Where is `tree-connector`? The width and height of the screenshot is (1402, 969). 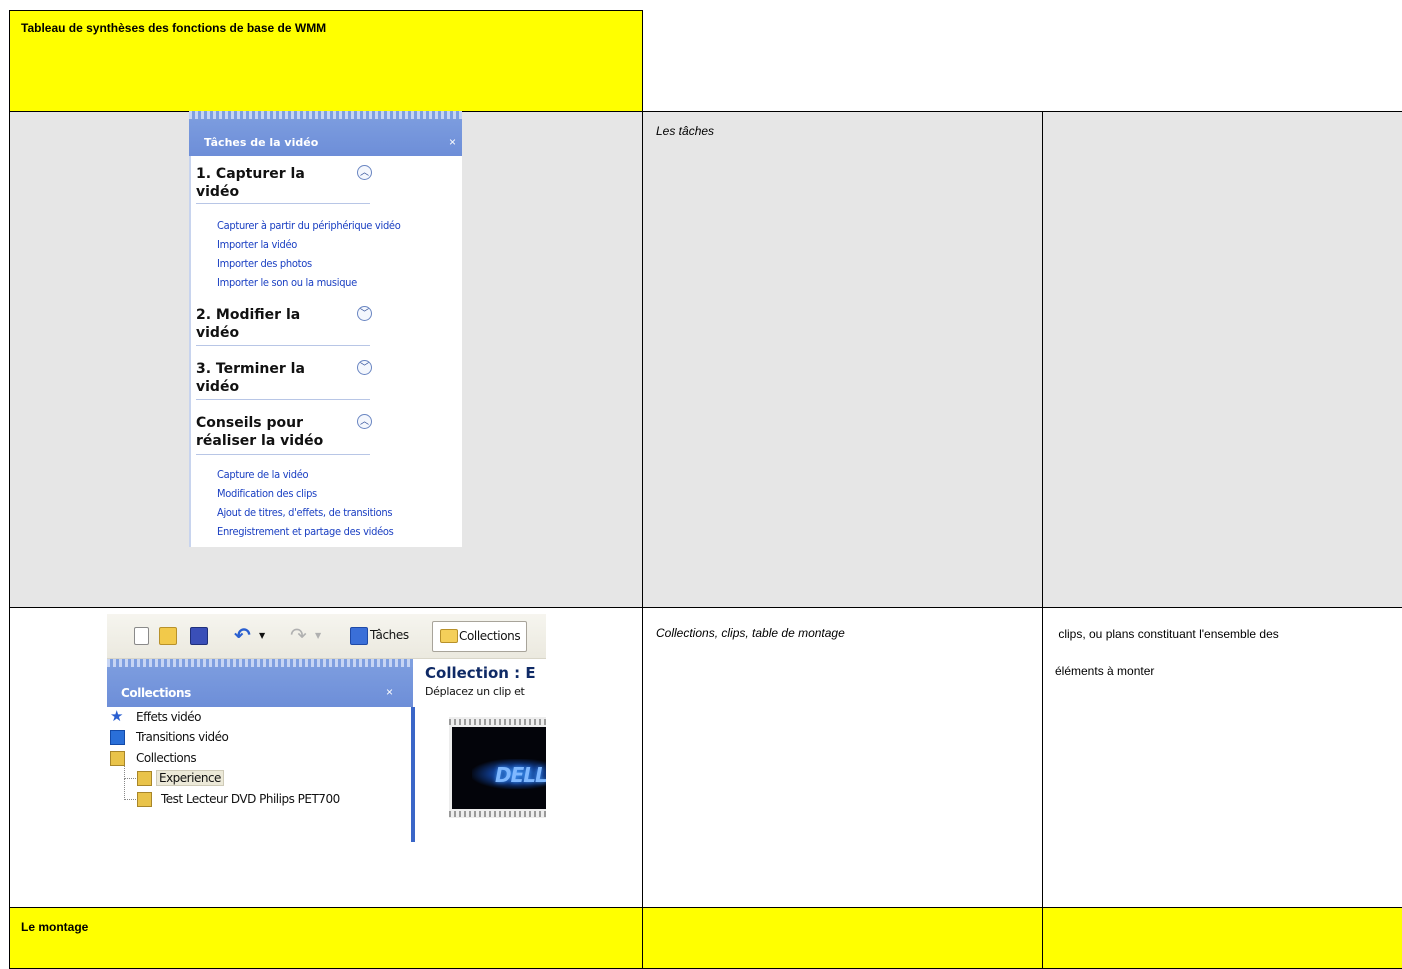
tree-connector is located at coordinates (130, 789).